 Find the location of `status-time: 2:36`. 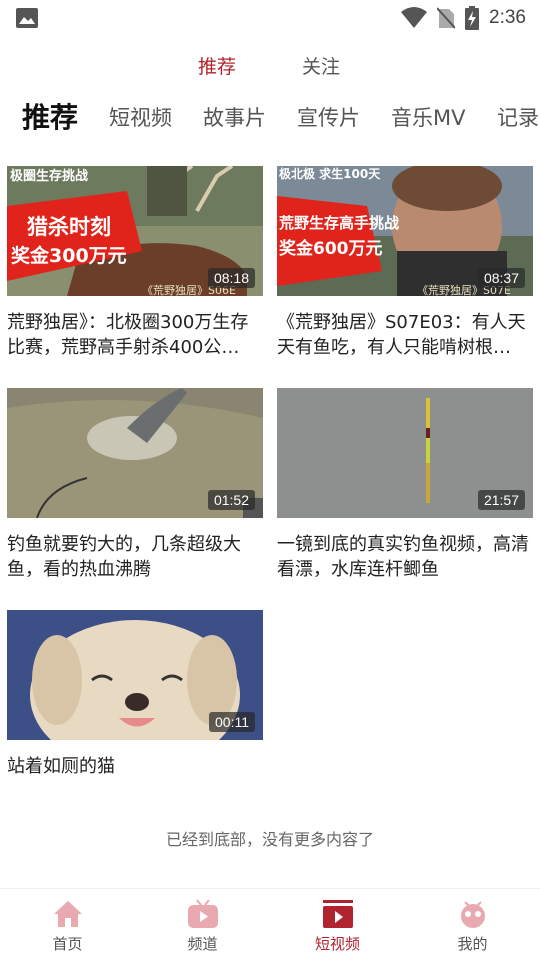

status-time: 2:36 is located at coordinates (507, 17).